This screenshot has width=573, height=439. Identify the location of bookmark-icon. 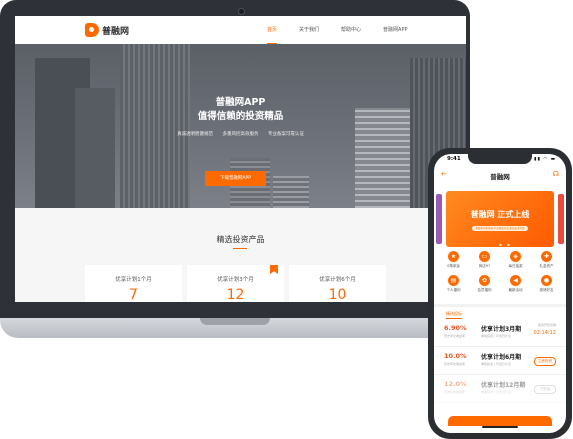
(274, 269).